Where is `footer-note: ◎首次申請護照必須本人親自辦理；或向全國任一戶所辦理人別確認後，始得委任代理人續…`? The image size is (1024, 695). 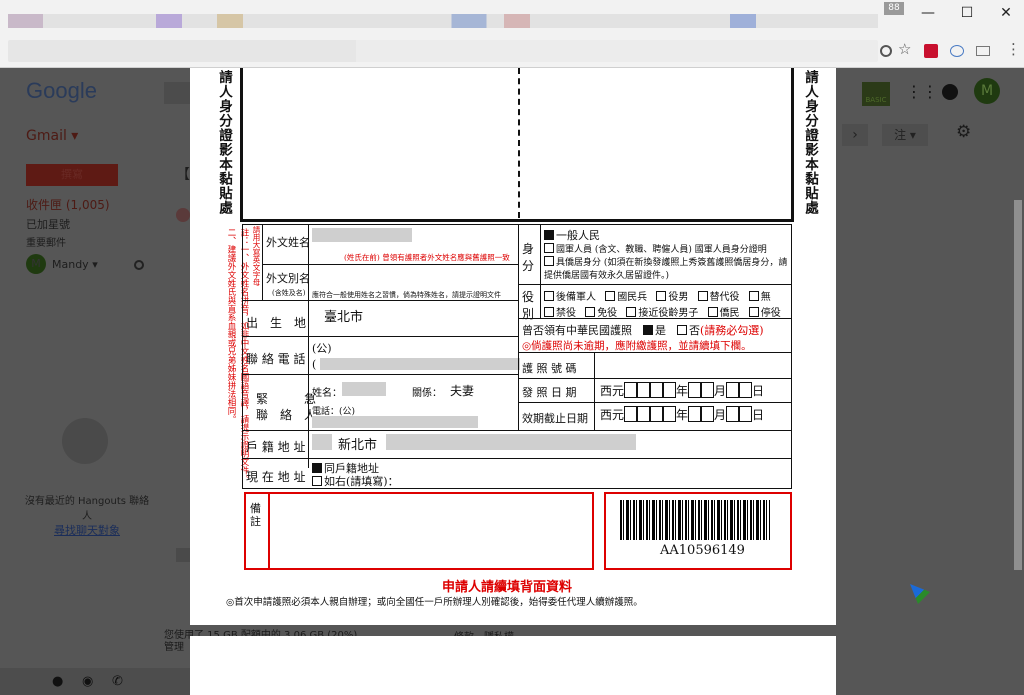
footer-note: ◎首次申請護照必須本人親自辦理；或向全國任一戶所辦理人別確認後，始得委任代理人續… is located at coordinates (434, 602).